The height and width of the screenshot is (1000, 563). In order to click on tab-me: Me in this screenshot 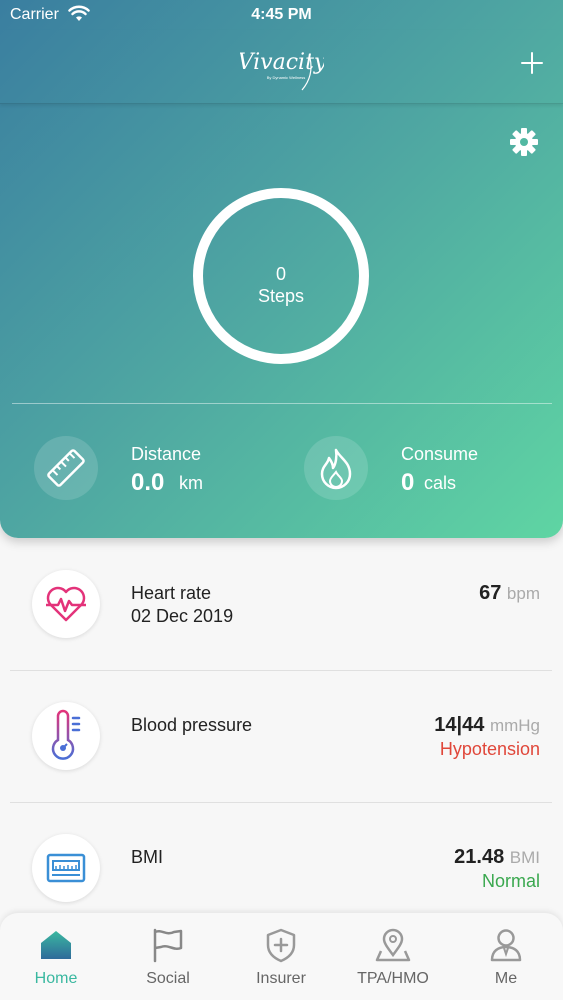, I will do `click(506, 956)`.